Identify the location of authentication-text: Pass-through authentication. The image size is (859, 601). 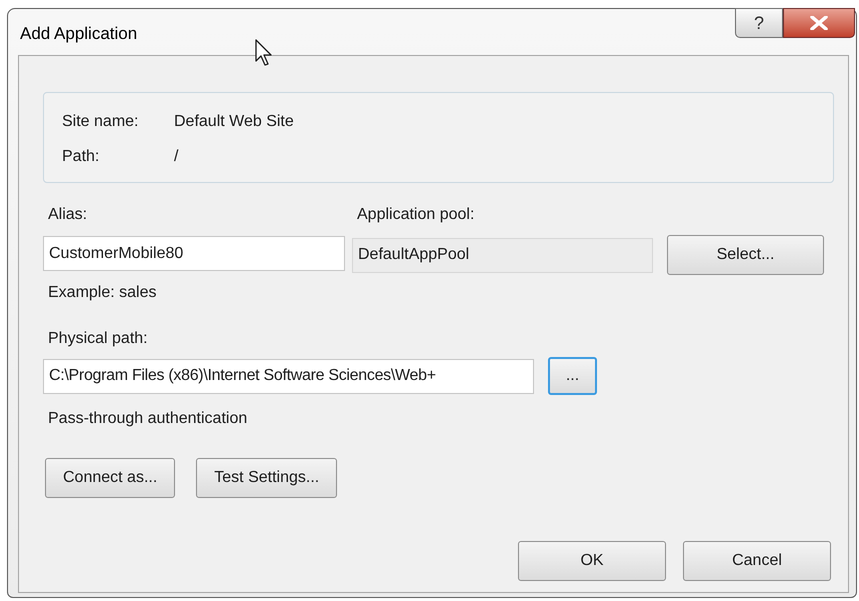
(148, 419).